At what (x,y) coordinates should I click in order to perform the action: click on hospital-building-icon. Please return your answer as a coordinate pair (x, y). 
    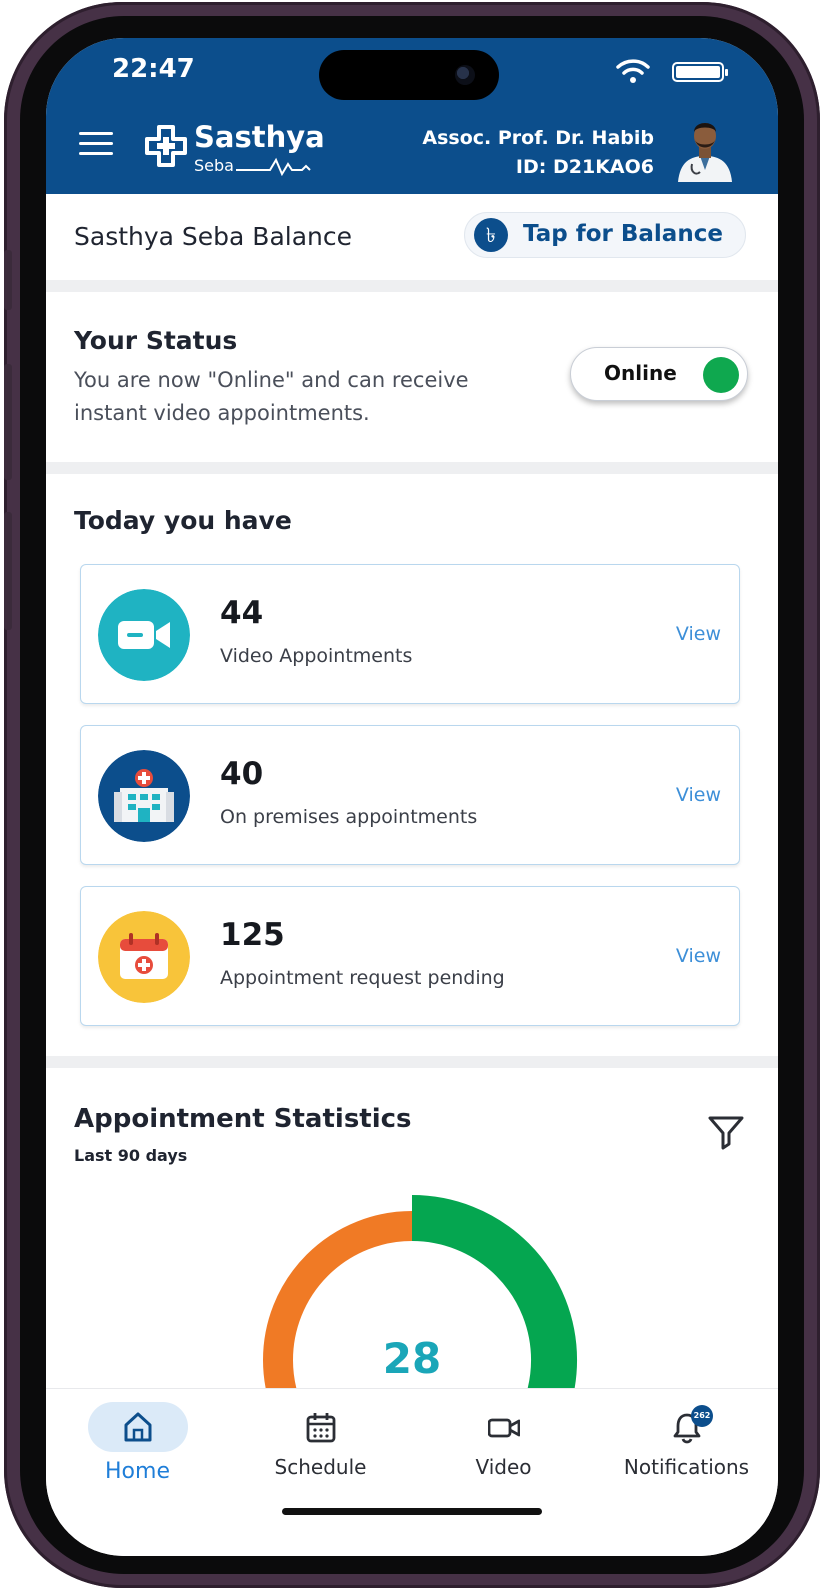
    Looking at the image, I should click on (144, 796).